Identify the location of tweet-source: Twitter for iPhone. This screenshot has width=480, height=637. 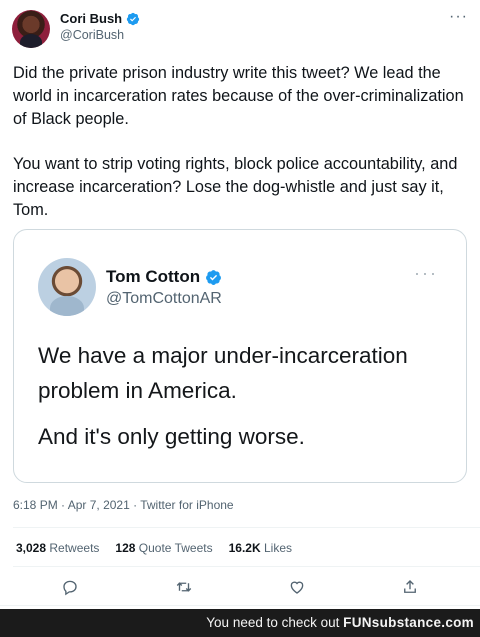
(182, 505).